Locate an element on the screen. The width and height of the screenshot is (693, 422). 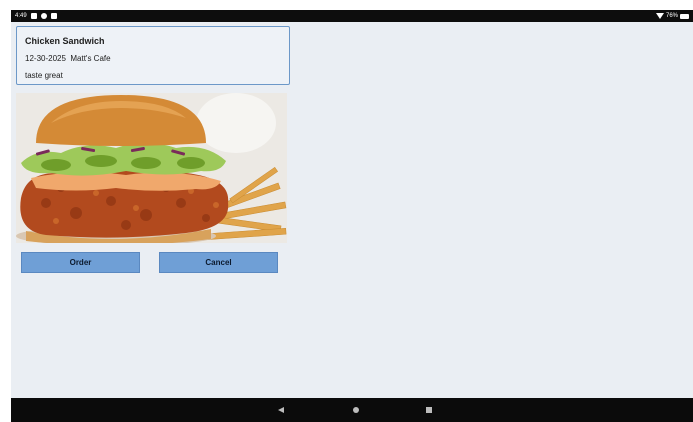
item-description: taste great is located at coordinates (44, 75).